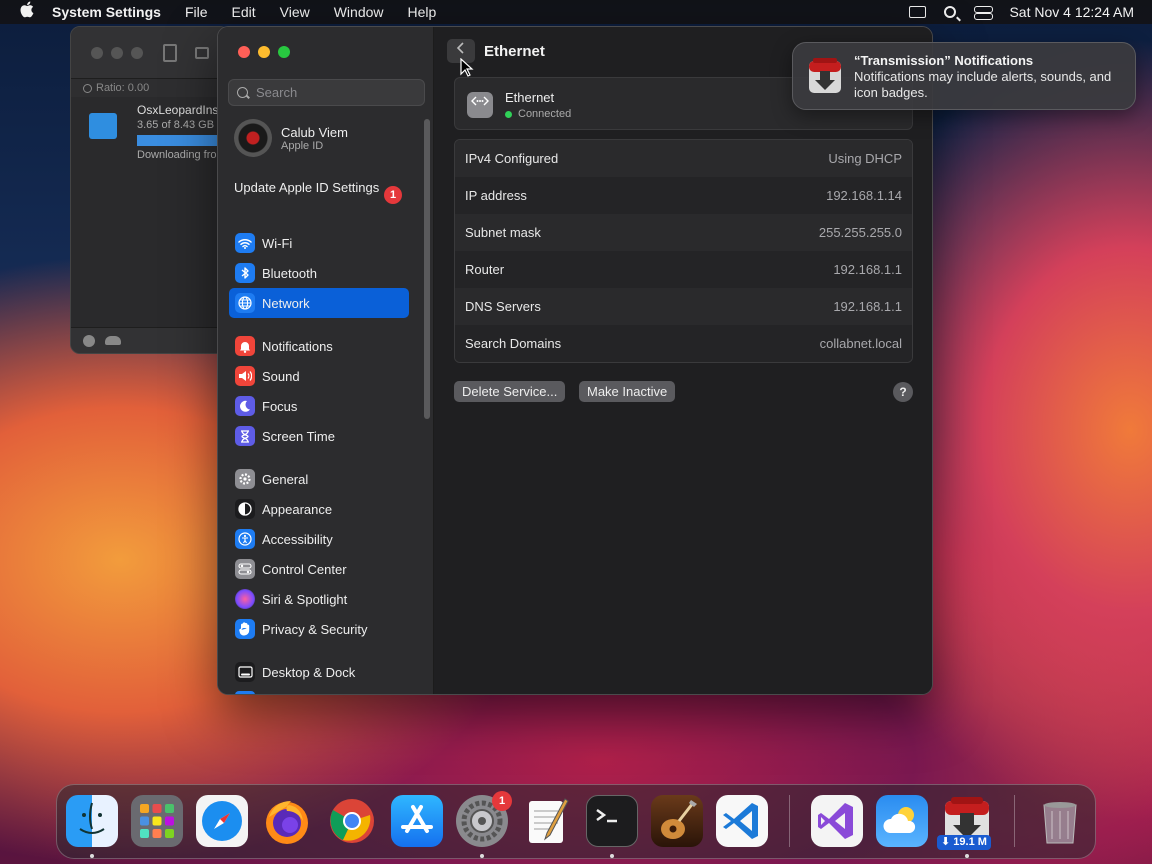 This screenshot has height=864, width=1152. Describe the element at coordinates (496, 195) in the screenshot. I see `row-label: IP address` at that location.